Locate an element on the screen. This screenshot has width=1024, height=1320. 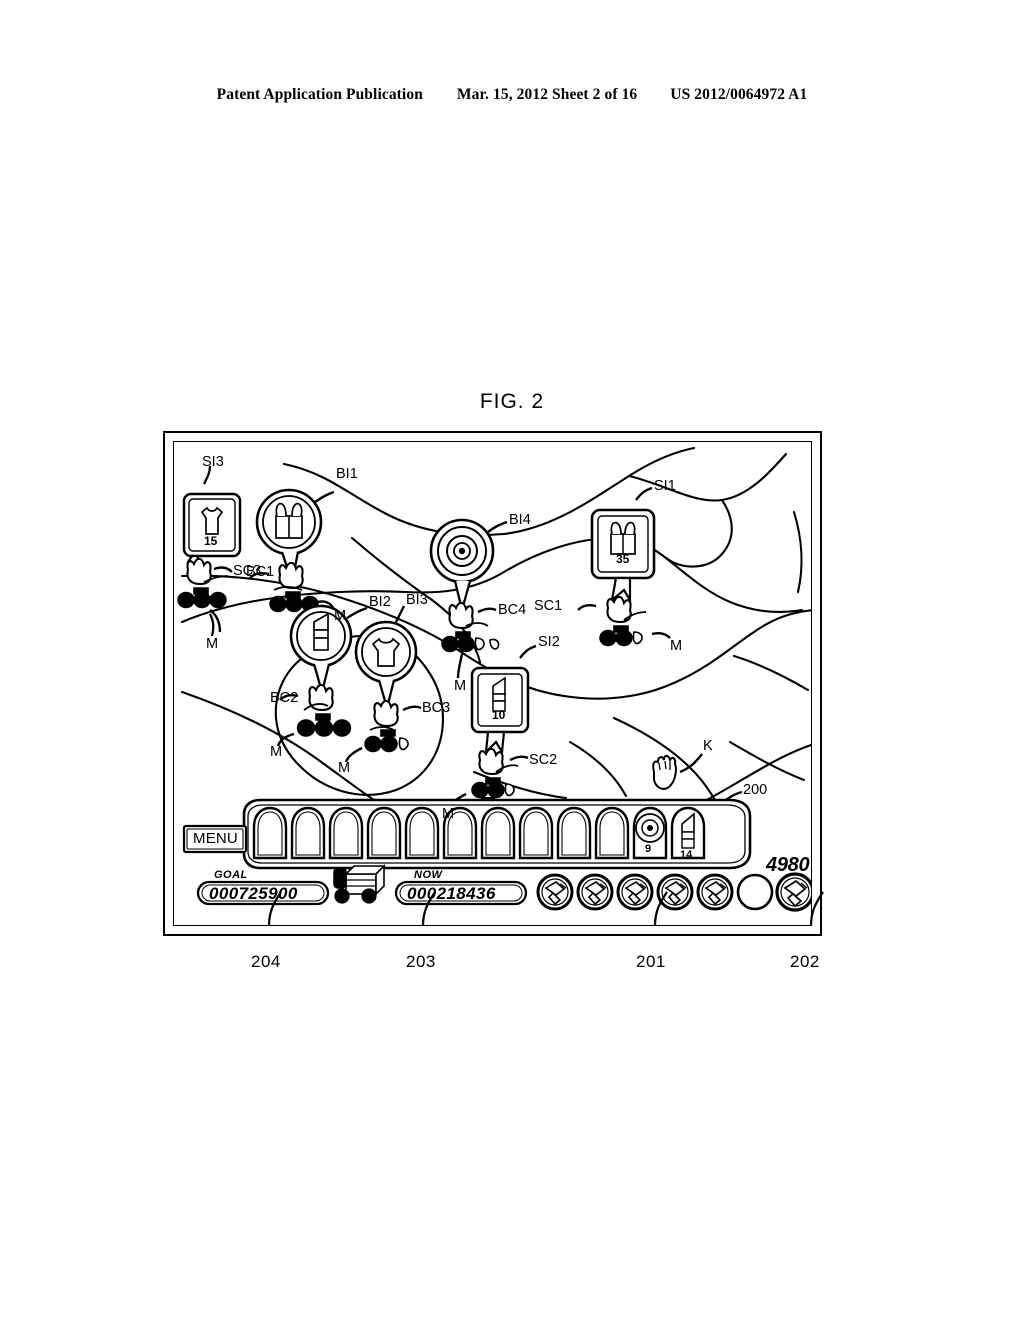
slot-11-value: 9 is located at coordinates (648, 849).